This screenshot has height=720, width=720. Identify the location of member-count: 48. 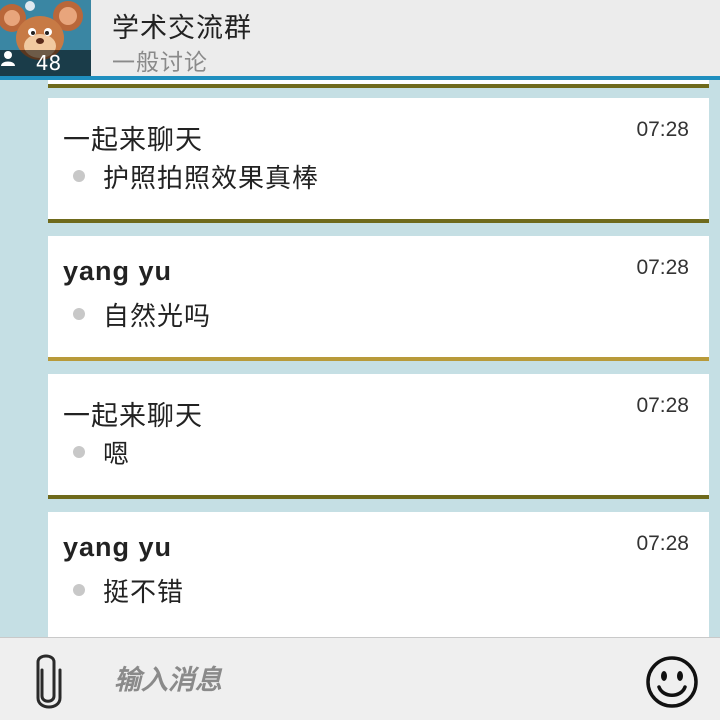
(48, 63).